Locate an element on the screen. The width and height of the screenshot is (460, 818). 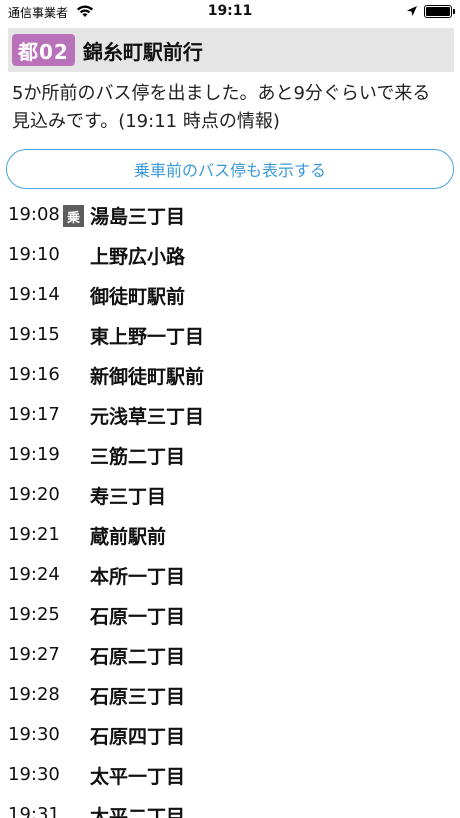
status-time: 19:11 is located at coordinates (230, 11).